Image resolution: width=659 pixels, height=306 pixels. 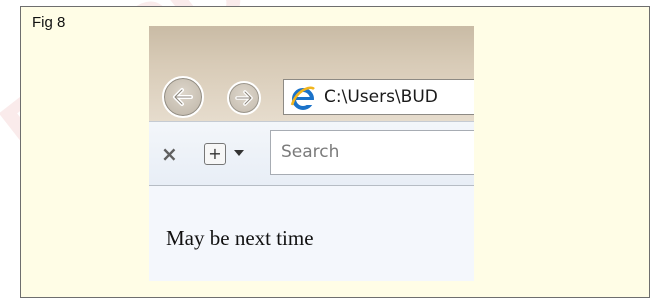 I want to click on new-tab-button: +, so click(x=215, y=154).